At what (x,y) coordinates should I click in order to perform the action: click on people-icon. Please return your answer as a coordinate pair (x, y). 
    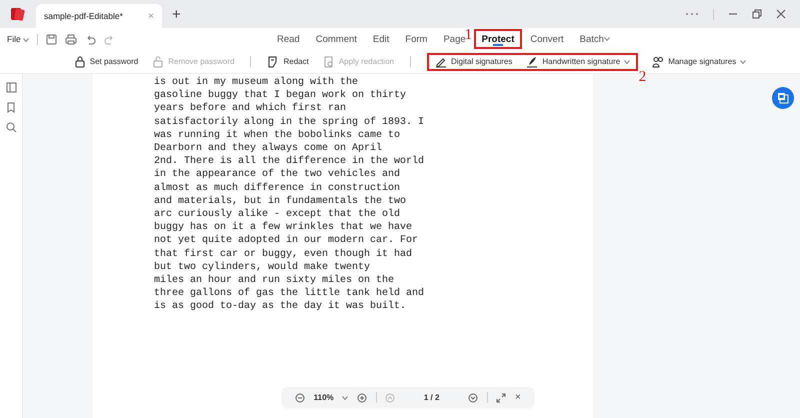
    Looking at the image, I should click on (658, 62).